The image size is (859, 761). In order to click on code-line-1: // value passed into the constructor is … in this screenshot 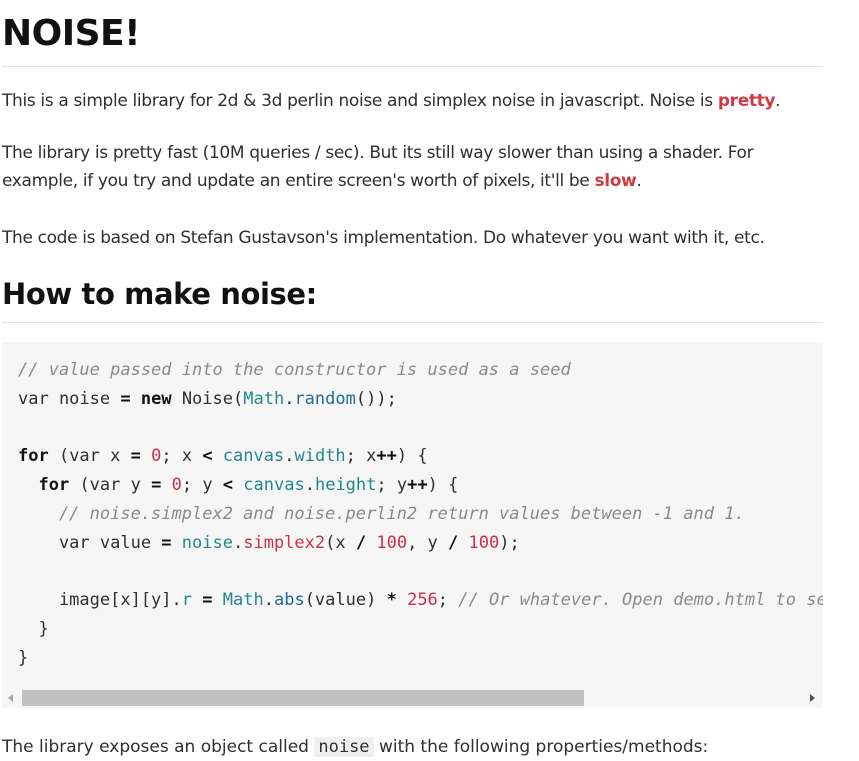, I will do `click(294, 370)`.